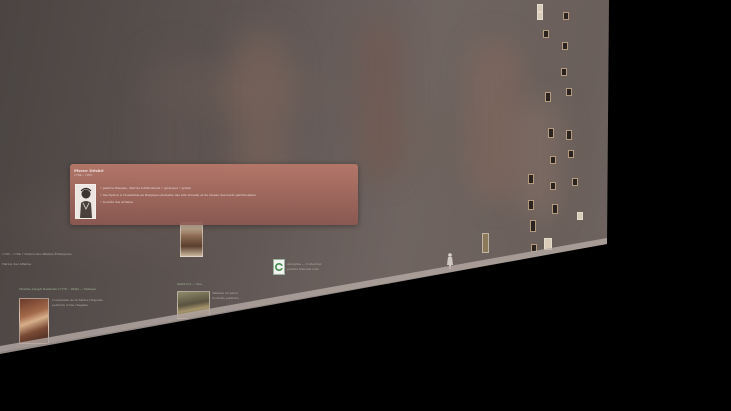 The image size is (731, 411). I want to click on artwork-caption: Commande de la Sainte-Chapelle, so click(77, 300).